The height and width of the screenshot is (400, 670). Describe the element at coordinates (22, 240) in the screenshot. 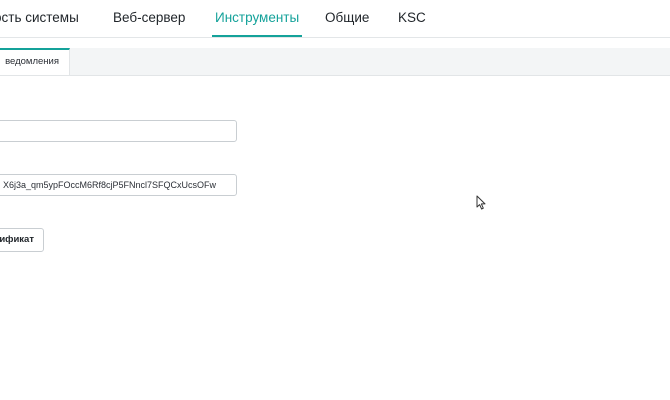

I see `certificate-button: ификат` at that location.